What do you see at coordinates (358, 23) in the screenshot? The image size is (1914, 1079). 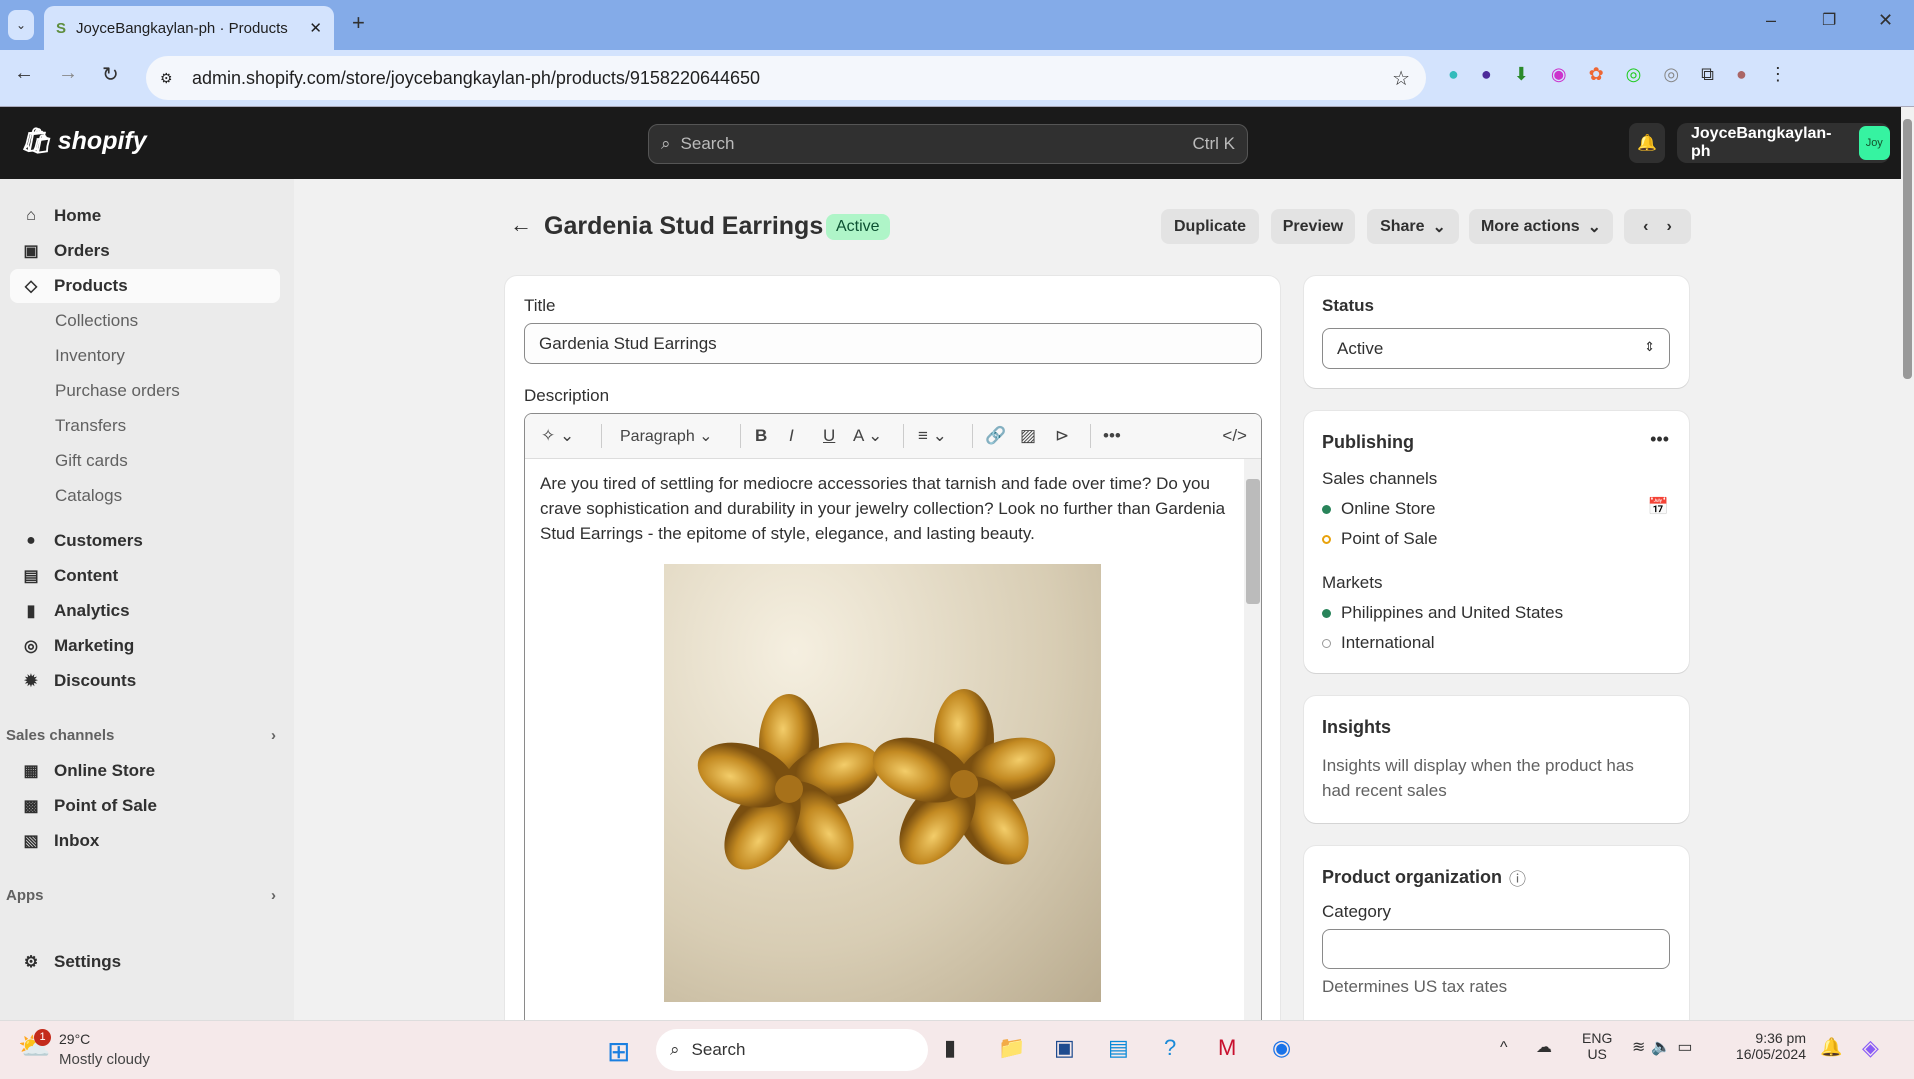 I see `new-tab-button: +` at bounding box center [358, 23].